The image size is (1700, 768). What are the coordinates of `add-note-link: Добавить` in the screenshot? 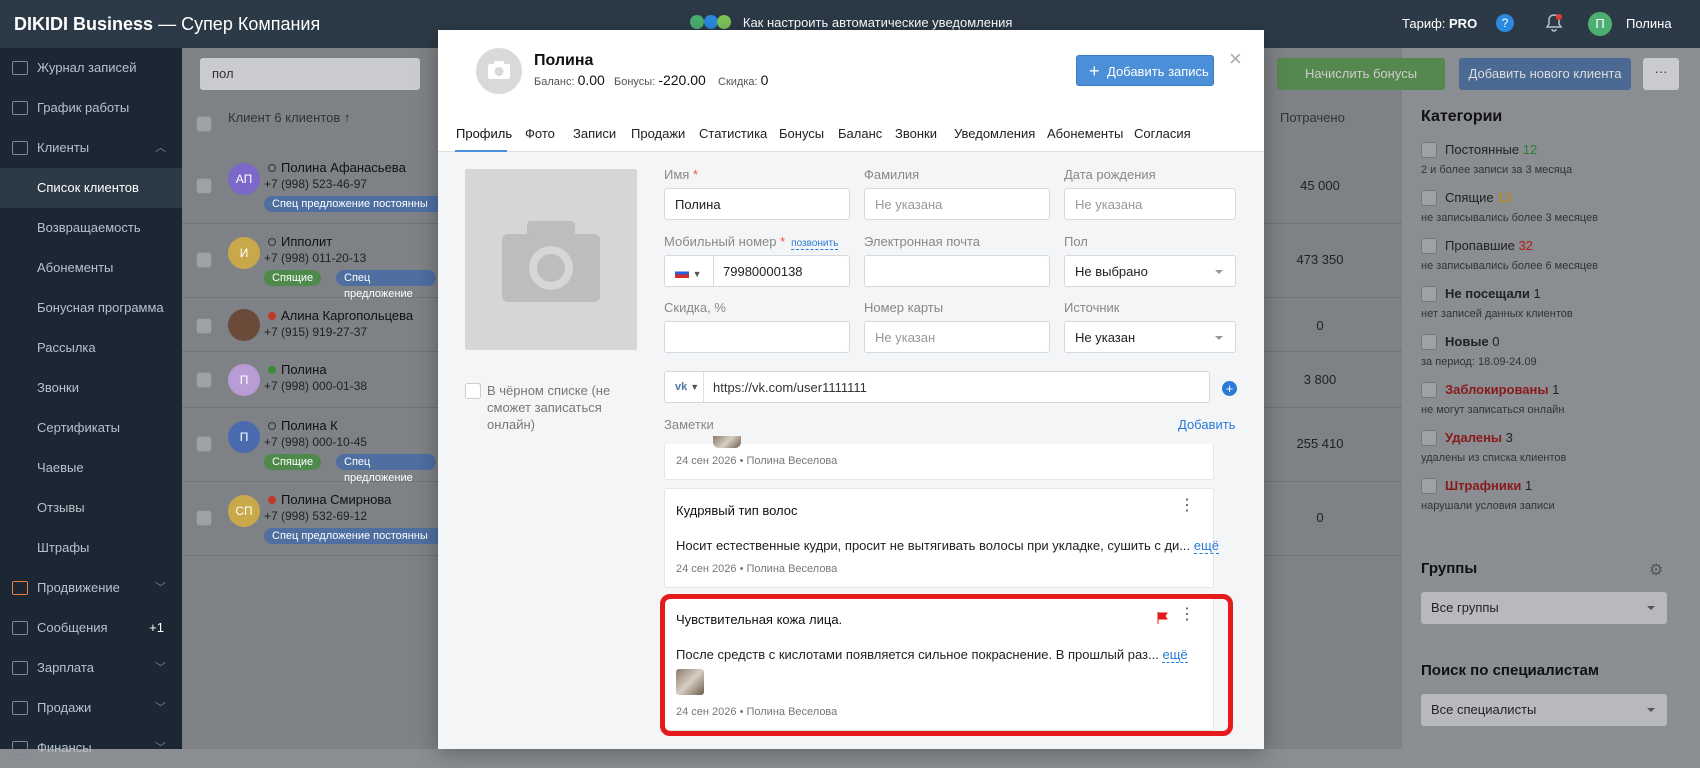 It's located at (1206, 424).